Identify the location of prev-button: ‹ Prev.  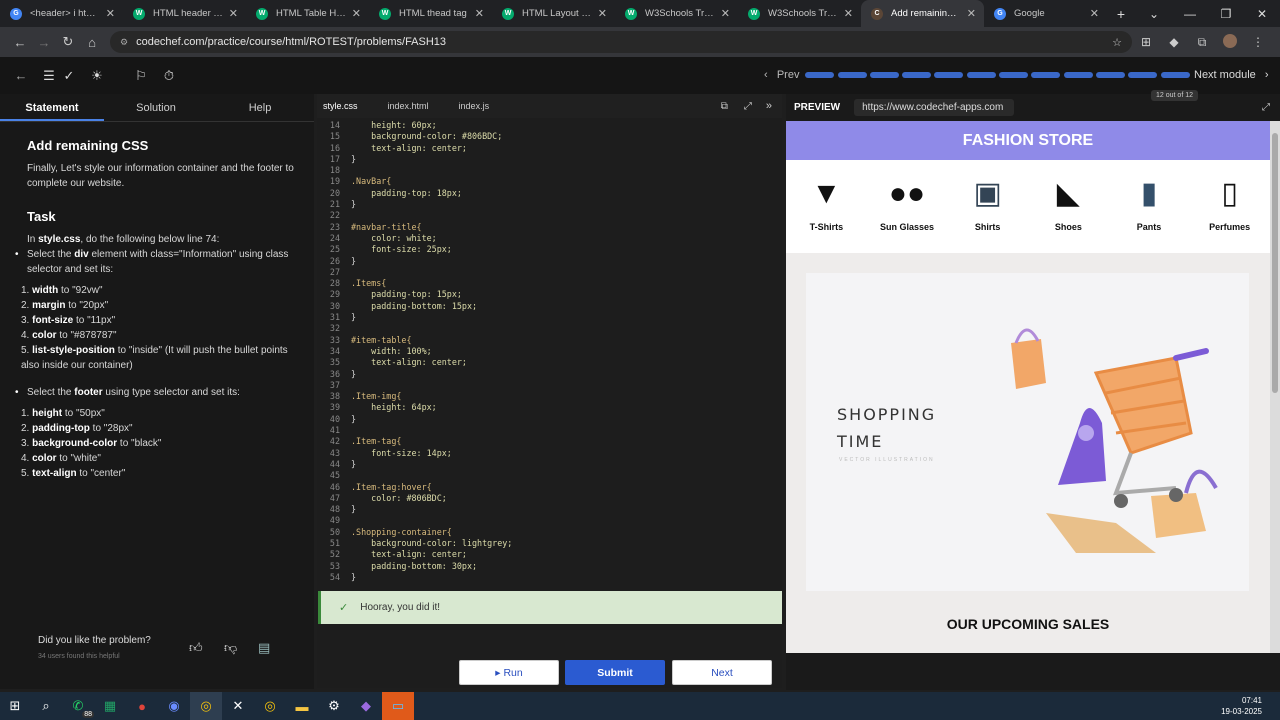
(781, 75).